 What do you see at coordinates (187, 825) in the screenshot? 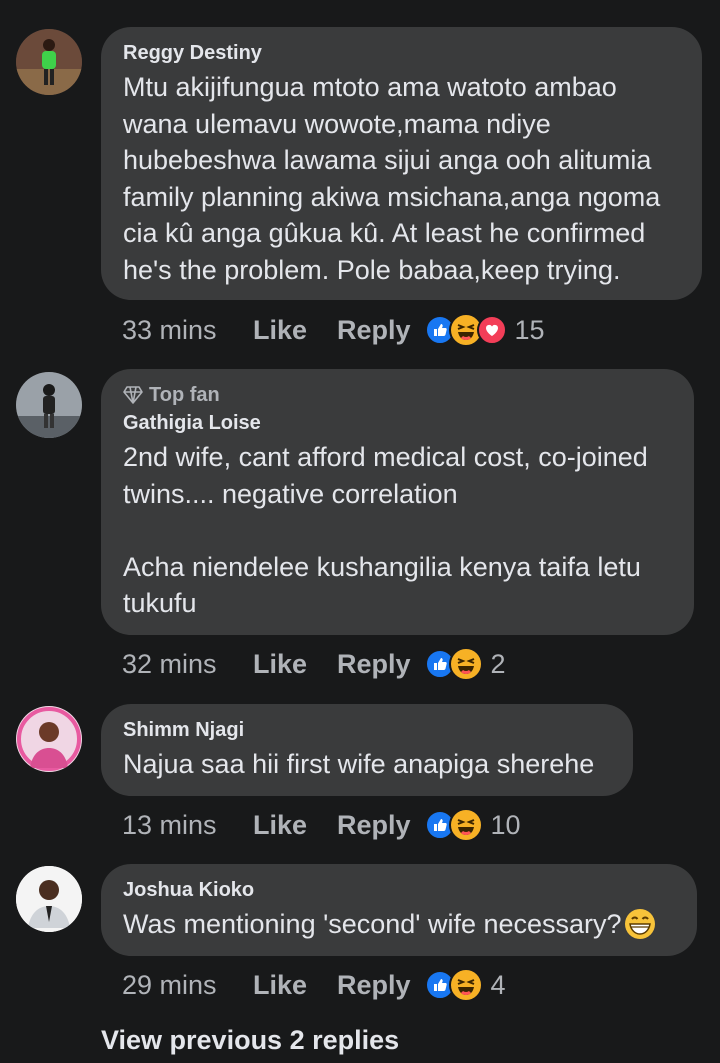
I see `timestamp: 13 mins` at bounding box center [187, 825].